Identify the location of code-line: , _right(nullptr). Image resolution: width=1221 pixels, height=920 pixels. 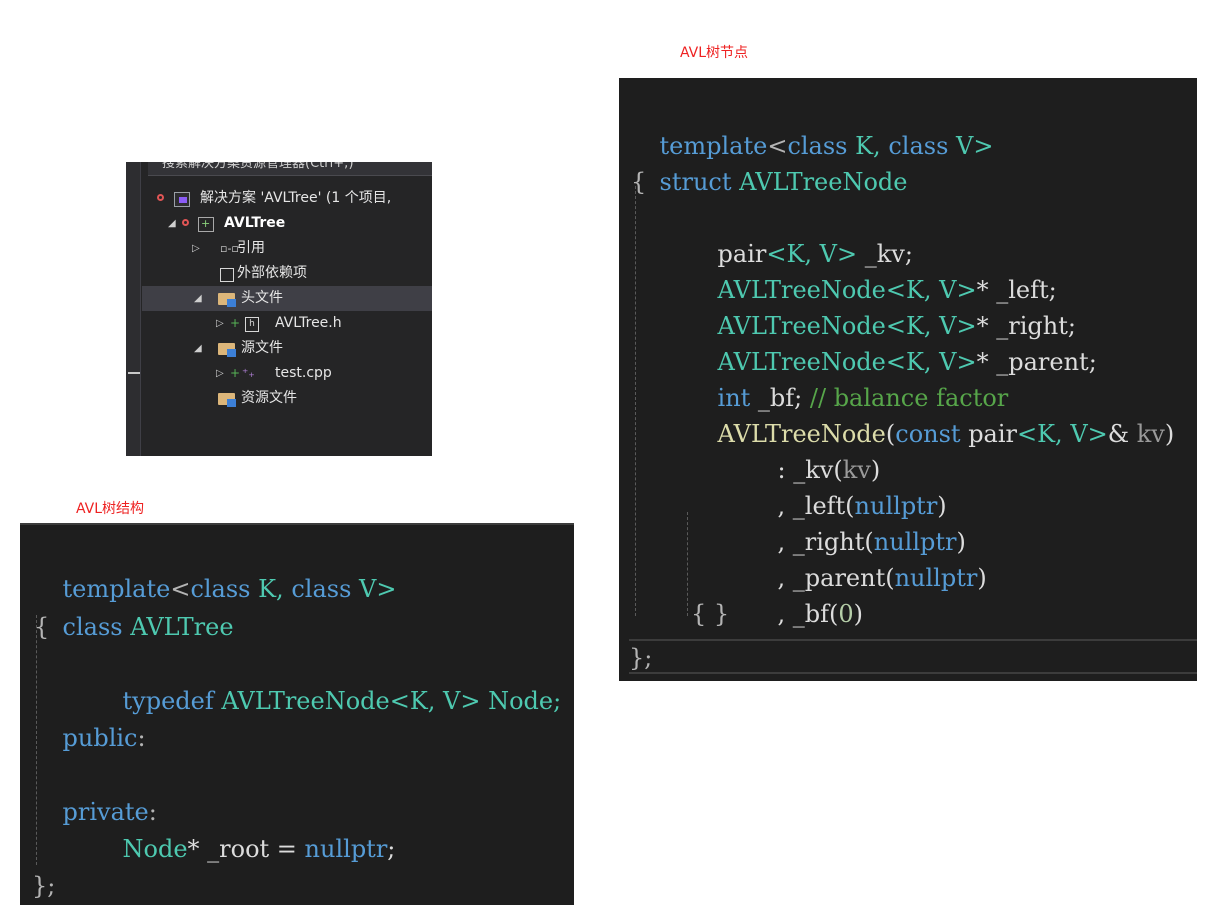
(871, 542).